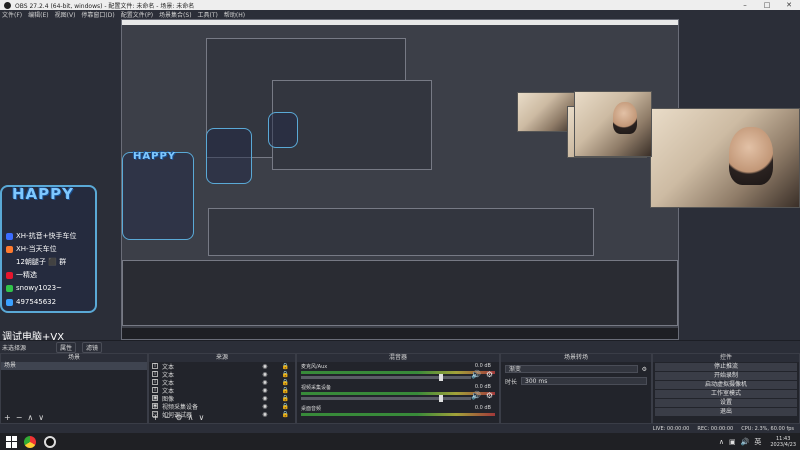  Describe the element at coordinates (783, 442) in the screenshot. I see `clock: 11:43 2023/4/23` at that location.